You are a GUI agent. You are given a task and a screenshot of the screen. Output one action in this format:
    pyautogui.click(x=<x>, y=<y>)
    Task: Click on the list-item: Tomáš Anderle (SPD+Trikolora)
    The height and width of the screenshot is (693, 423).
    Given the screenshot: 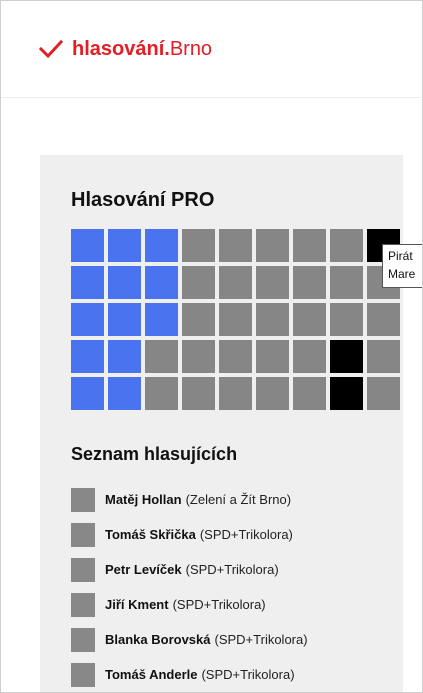 What is the action you would take?
    pyautogui.click(x=236, y=674)
    